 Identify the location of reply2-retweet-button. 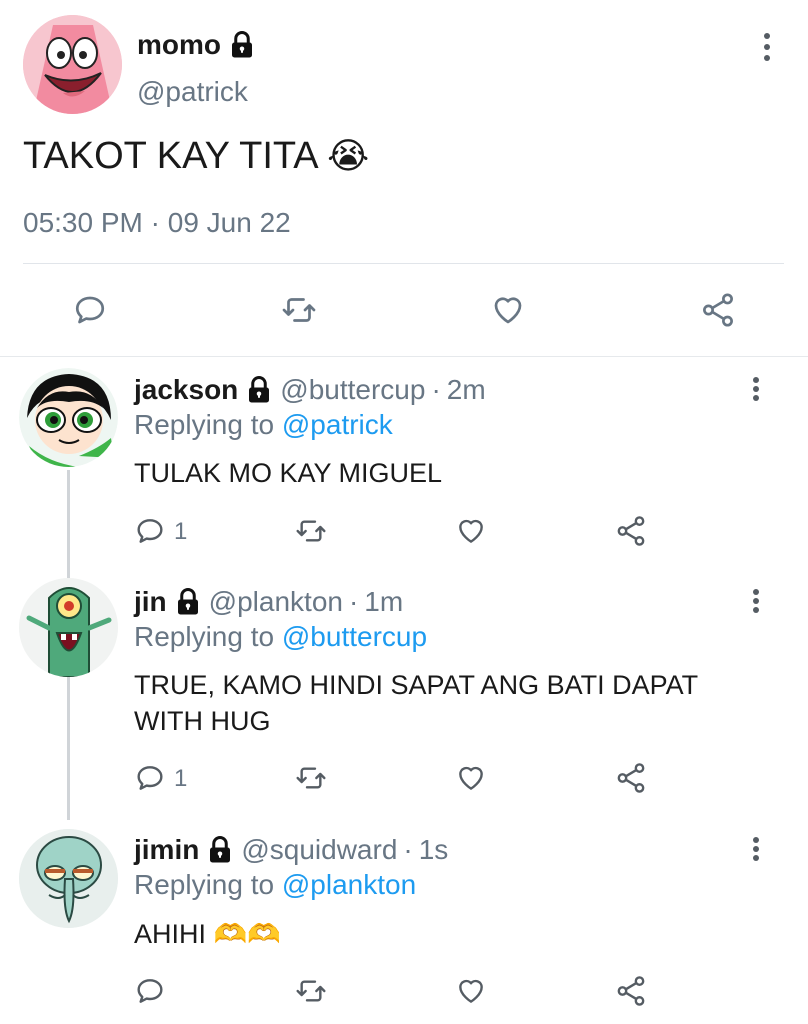
(311, 778).